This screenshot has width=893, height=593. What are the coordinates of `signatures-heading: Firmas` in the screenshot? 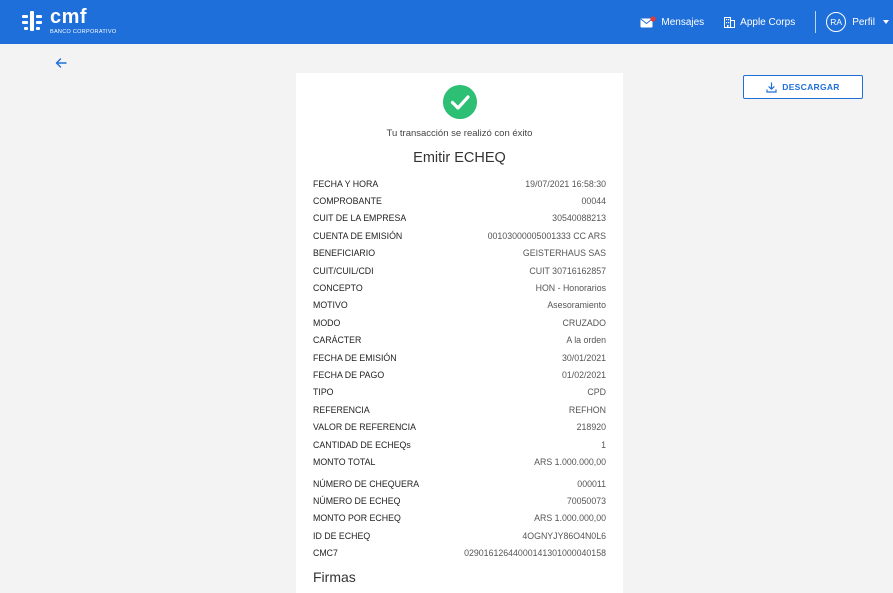 It's located at (334, 577).